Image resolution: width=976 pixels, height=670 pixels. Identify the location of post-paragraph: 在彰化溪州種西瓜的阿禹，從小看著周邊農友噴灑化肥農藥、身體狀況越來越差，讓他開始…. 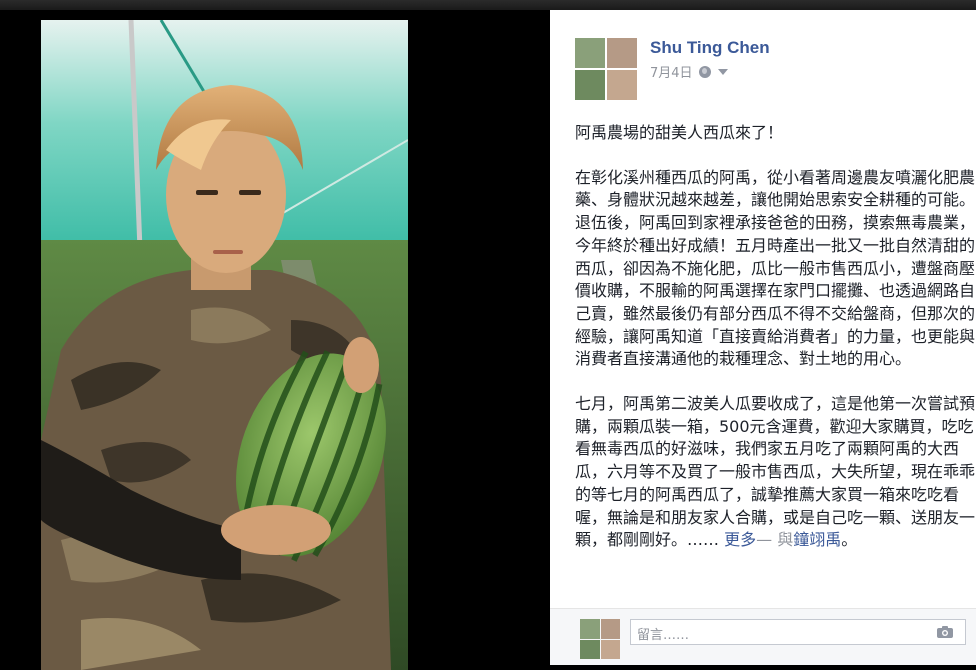
(775, 268).